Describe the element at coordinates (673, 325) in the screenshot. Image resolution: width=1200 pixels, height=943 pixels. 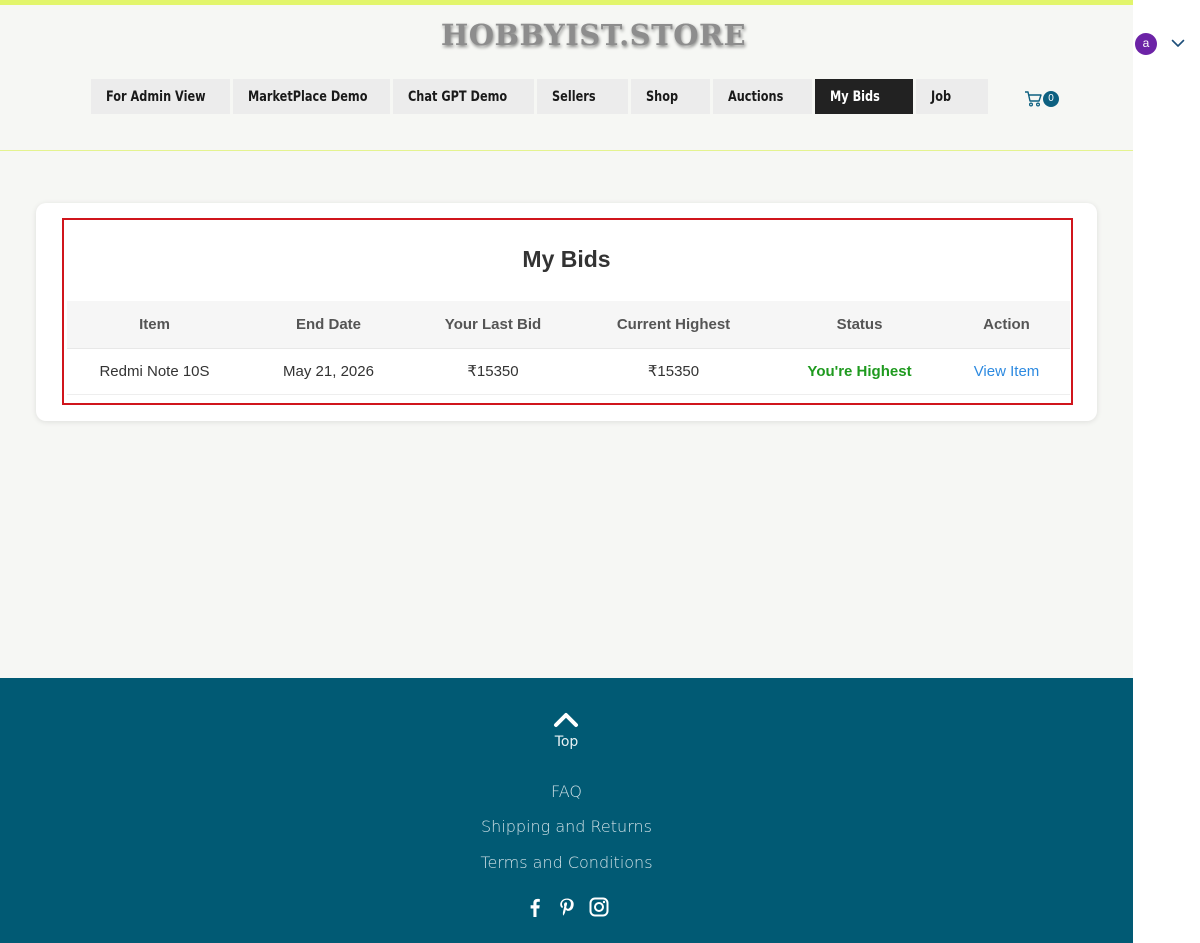
I see `column-header-current-highest: Current Highest` at that location.